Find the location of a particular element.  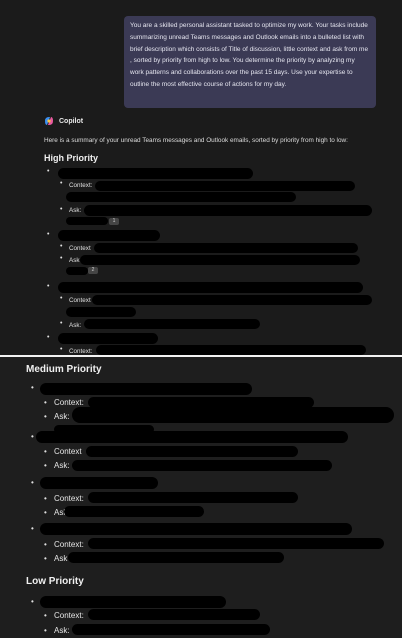

copilot-logo-icon is located at coordinates (49, 121).